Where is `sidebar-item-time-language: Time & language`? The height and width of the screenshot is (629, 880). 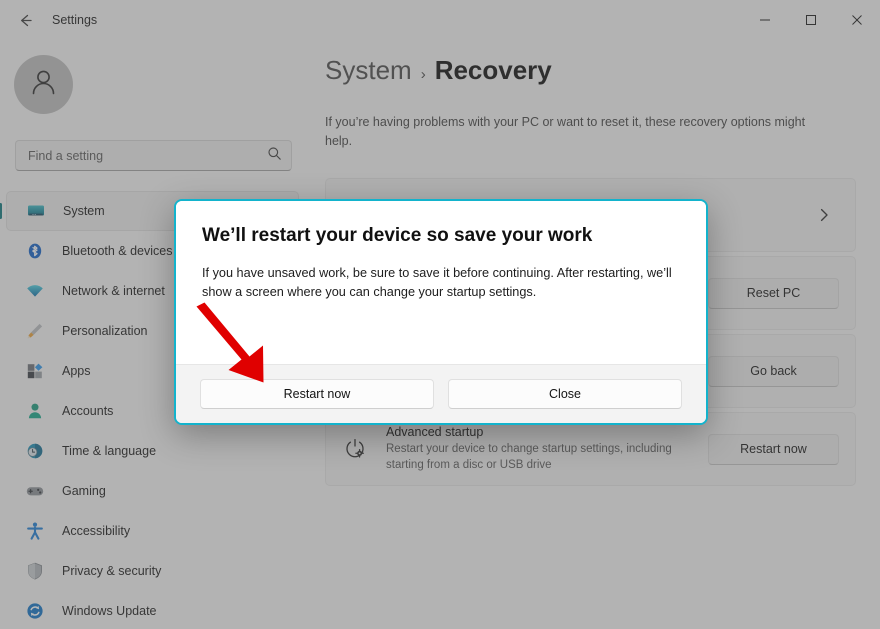
sidebar-item-time-language: Time & language is located at coordinates (152, 451).